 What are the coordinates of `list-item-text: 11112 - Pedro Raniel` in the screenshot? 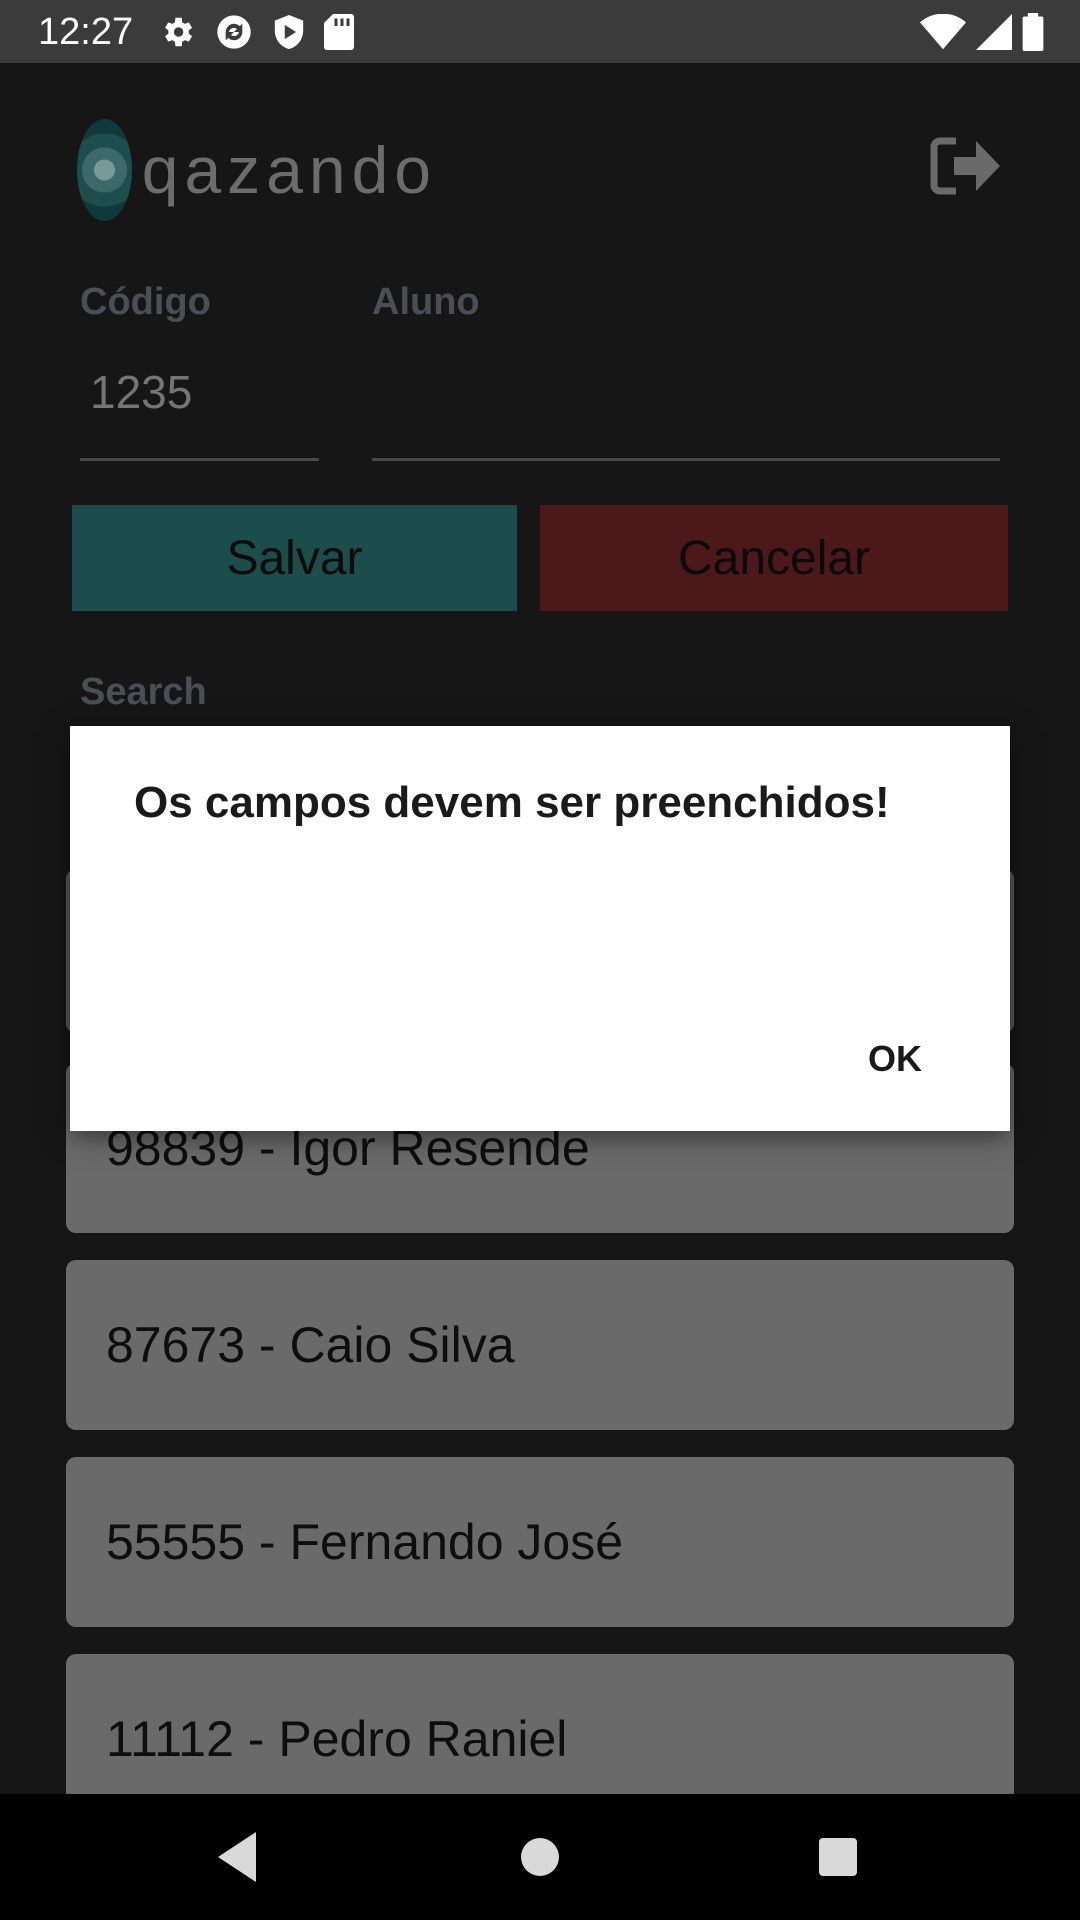 It's located at (337, 1739).